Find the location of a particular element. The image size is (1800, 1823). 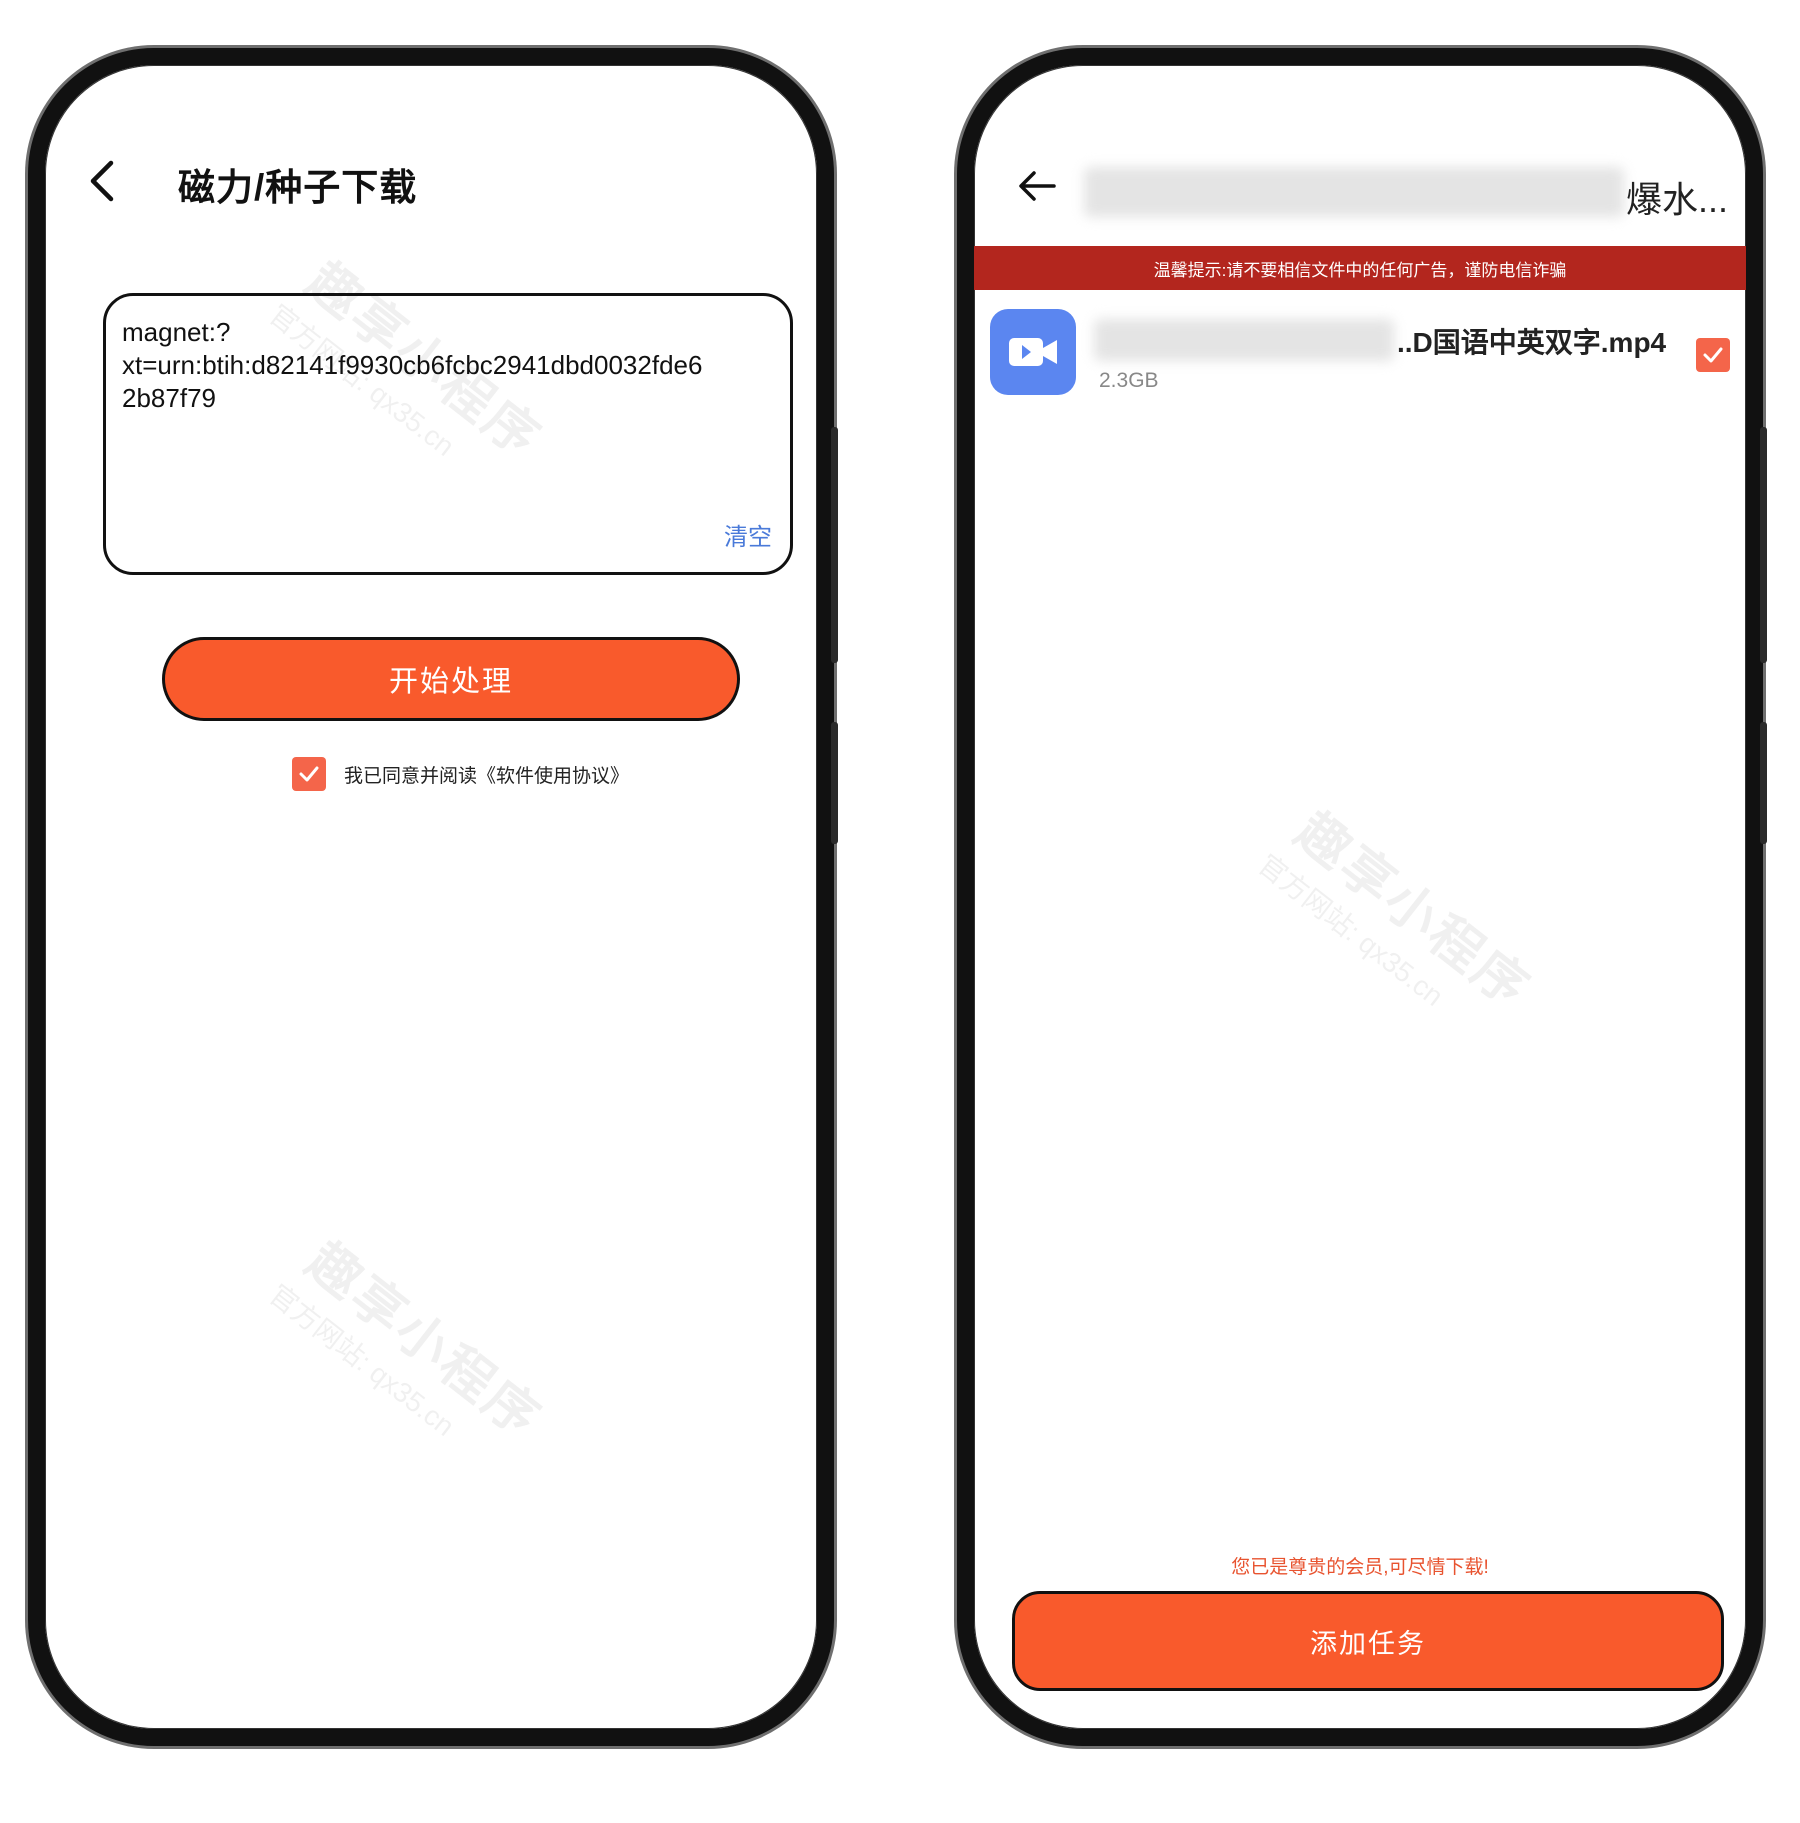

add-task-button: 添加任务 is located at coordinates (1368, 1641).